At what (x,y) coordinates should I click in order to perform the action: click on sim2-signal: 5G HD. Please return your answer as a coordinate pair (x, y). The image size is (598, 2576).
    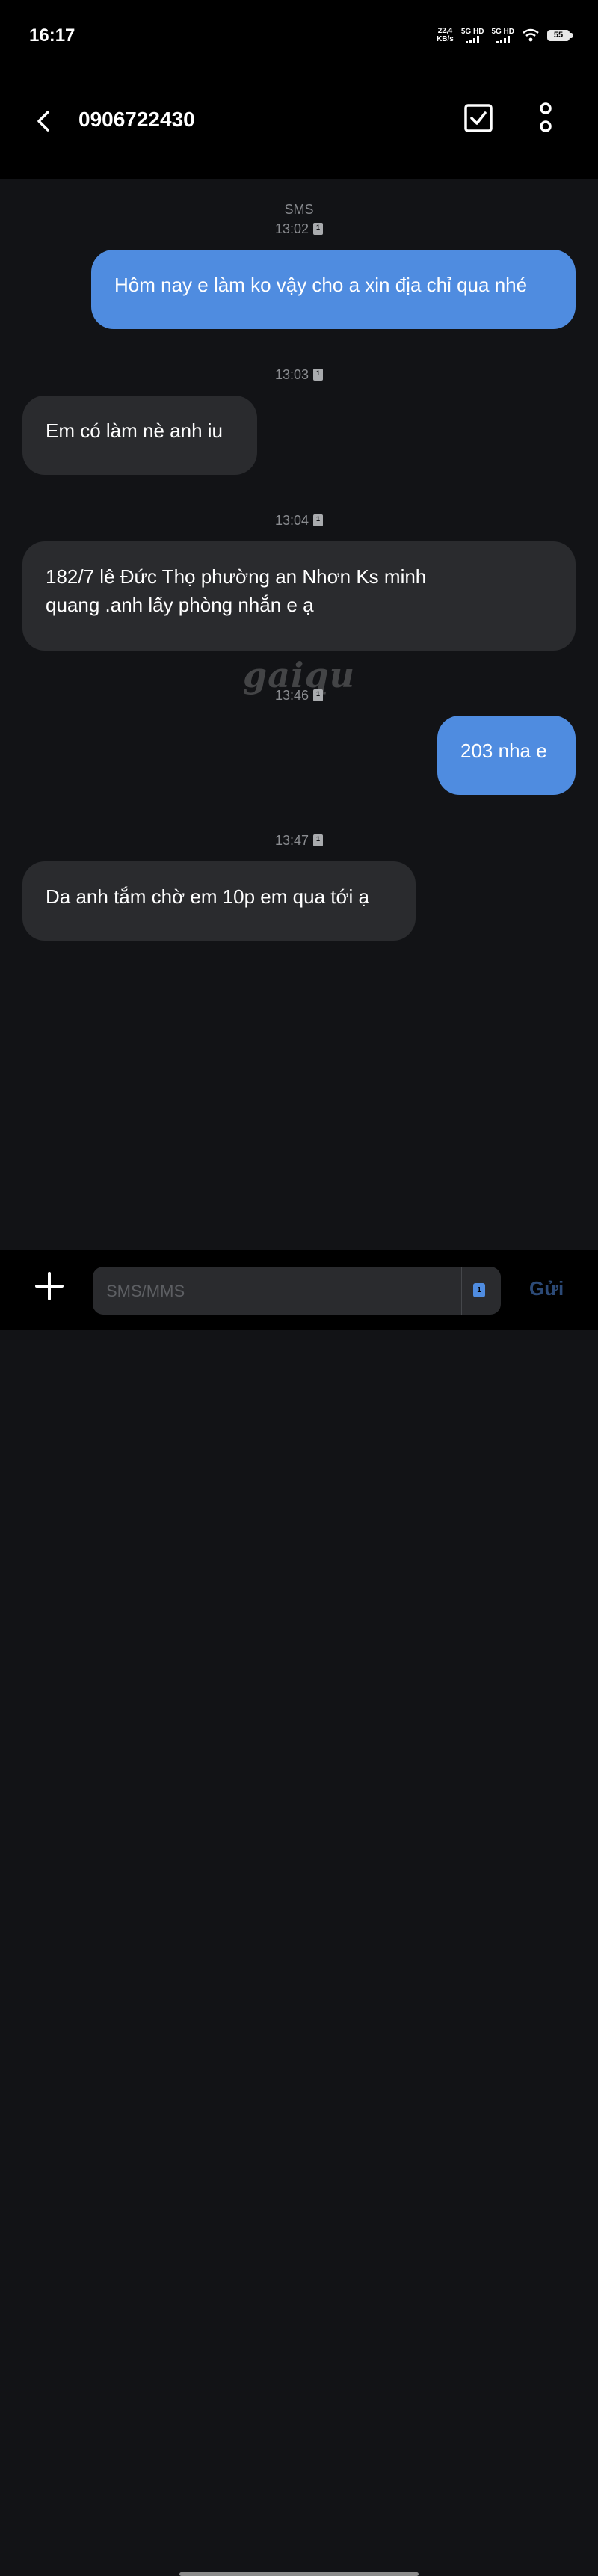
    Looking at the image, I should click on (503, 35).